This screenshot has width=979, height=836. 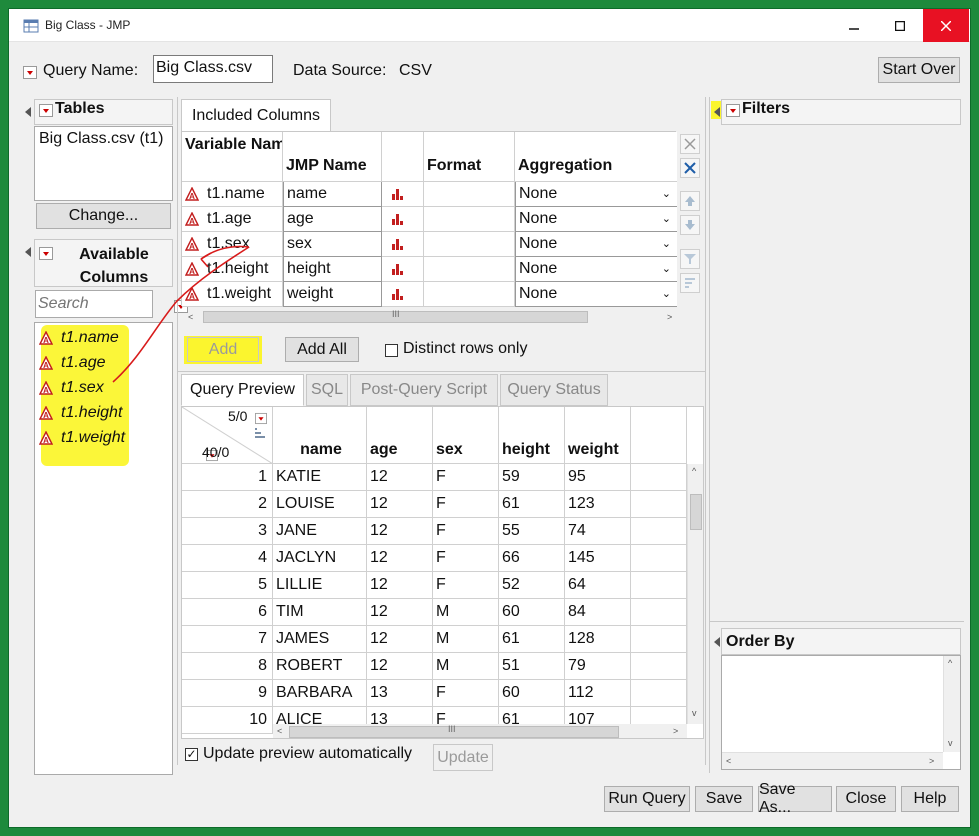 I want to click on available-menu-button, so click(x=46, y=254).